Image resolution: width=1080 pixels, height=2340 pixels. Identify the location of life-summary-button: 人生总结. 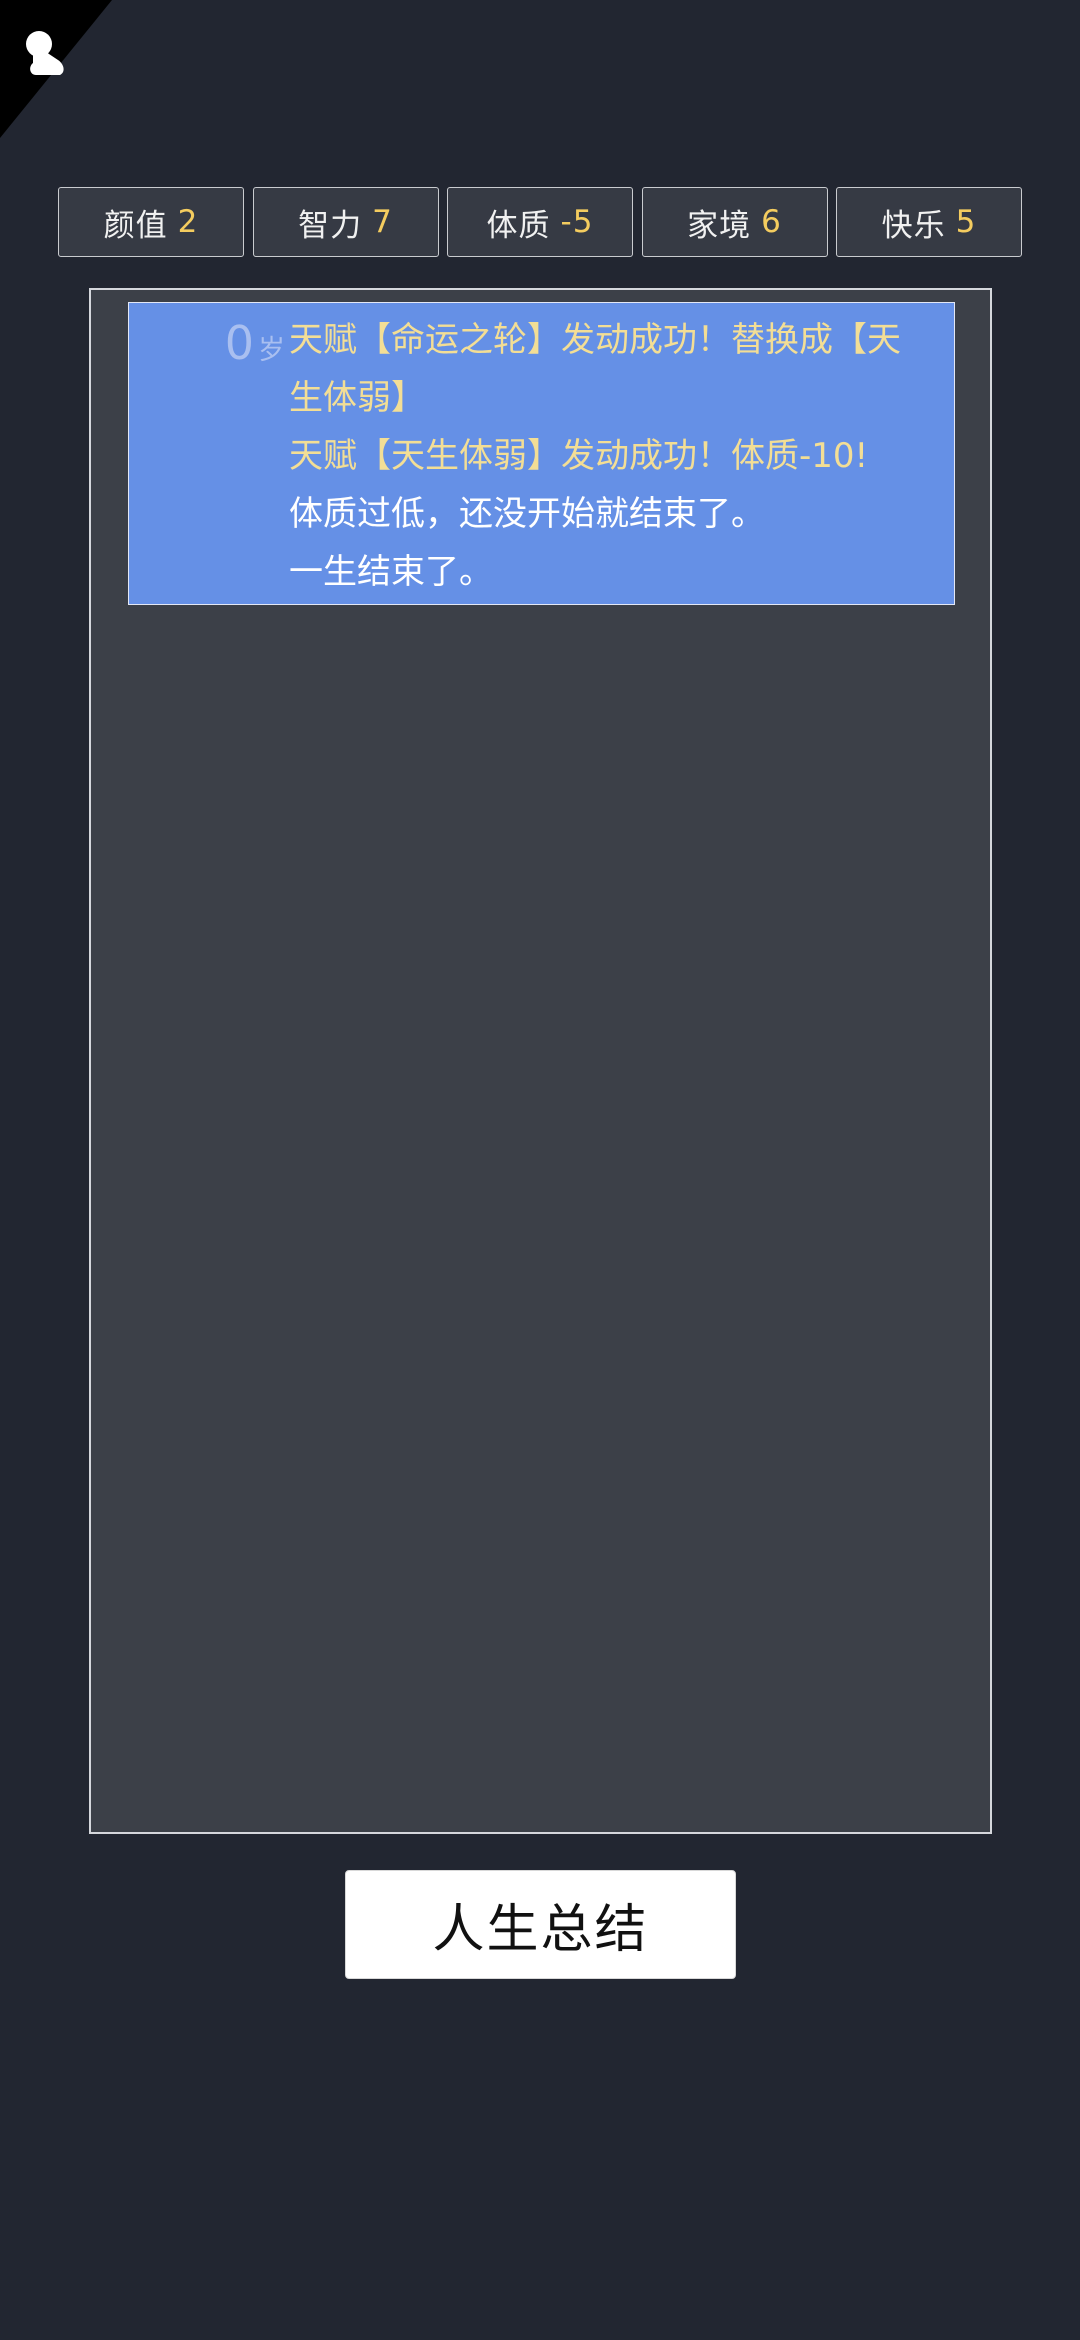
(540, 1924).